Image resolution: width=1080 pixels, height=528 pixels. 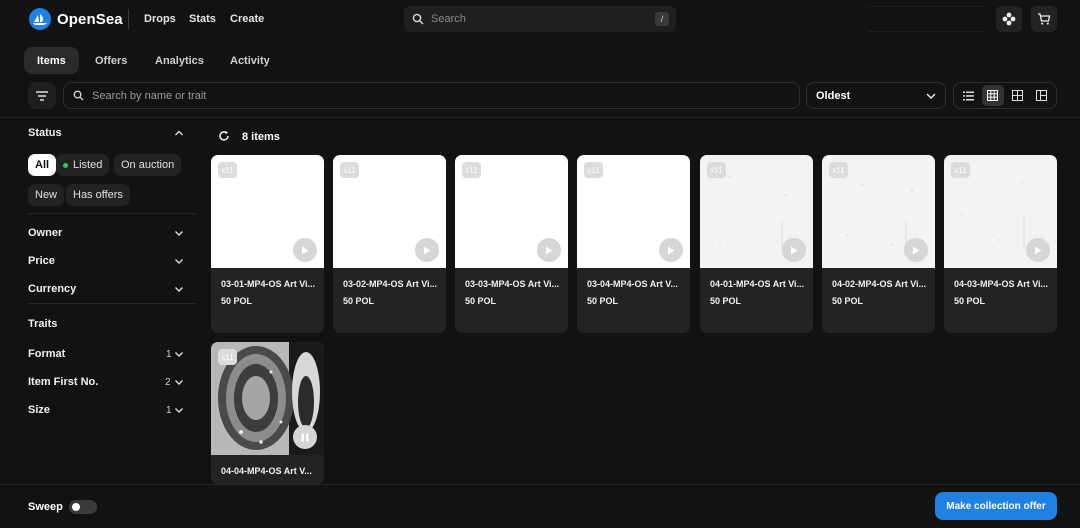 I want to click on status-chip-all: All, so click(x=42, y=165).